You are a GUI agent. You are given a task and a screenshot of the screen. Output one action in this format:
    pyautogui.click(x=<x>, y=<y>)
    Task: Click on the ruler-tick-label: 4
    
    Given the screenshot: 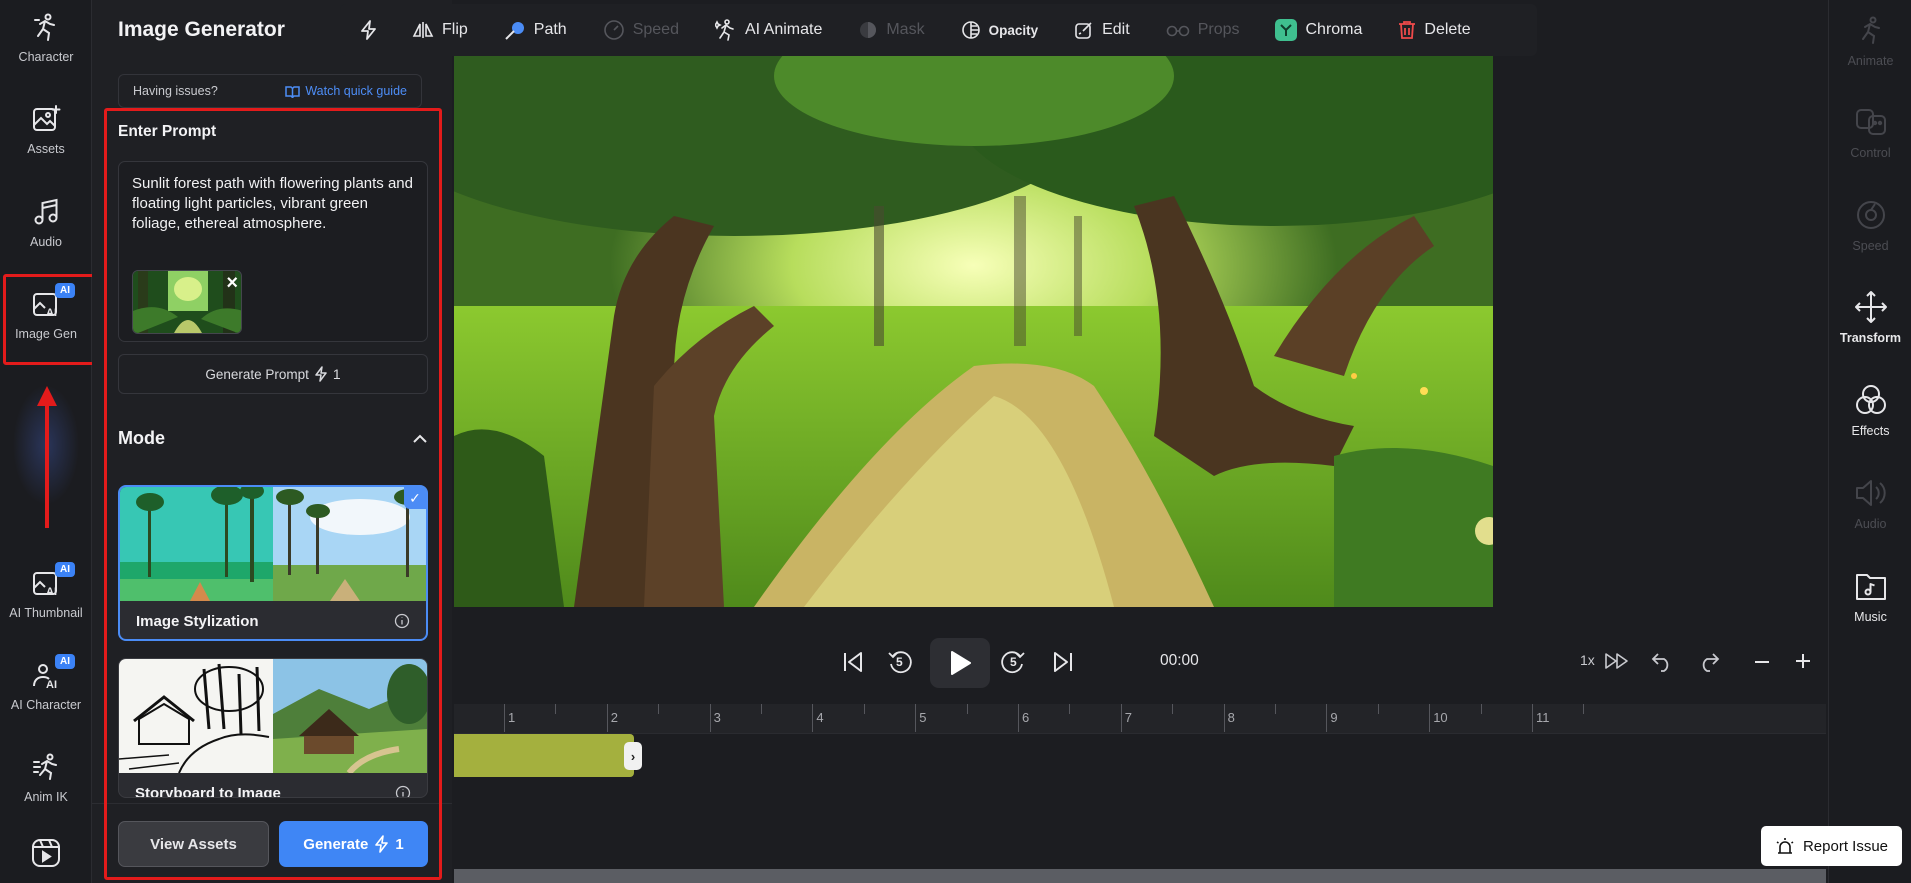 What is the action you would take?
    pyautogui.click(x=820, y=717)
    